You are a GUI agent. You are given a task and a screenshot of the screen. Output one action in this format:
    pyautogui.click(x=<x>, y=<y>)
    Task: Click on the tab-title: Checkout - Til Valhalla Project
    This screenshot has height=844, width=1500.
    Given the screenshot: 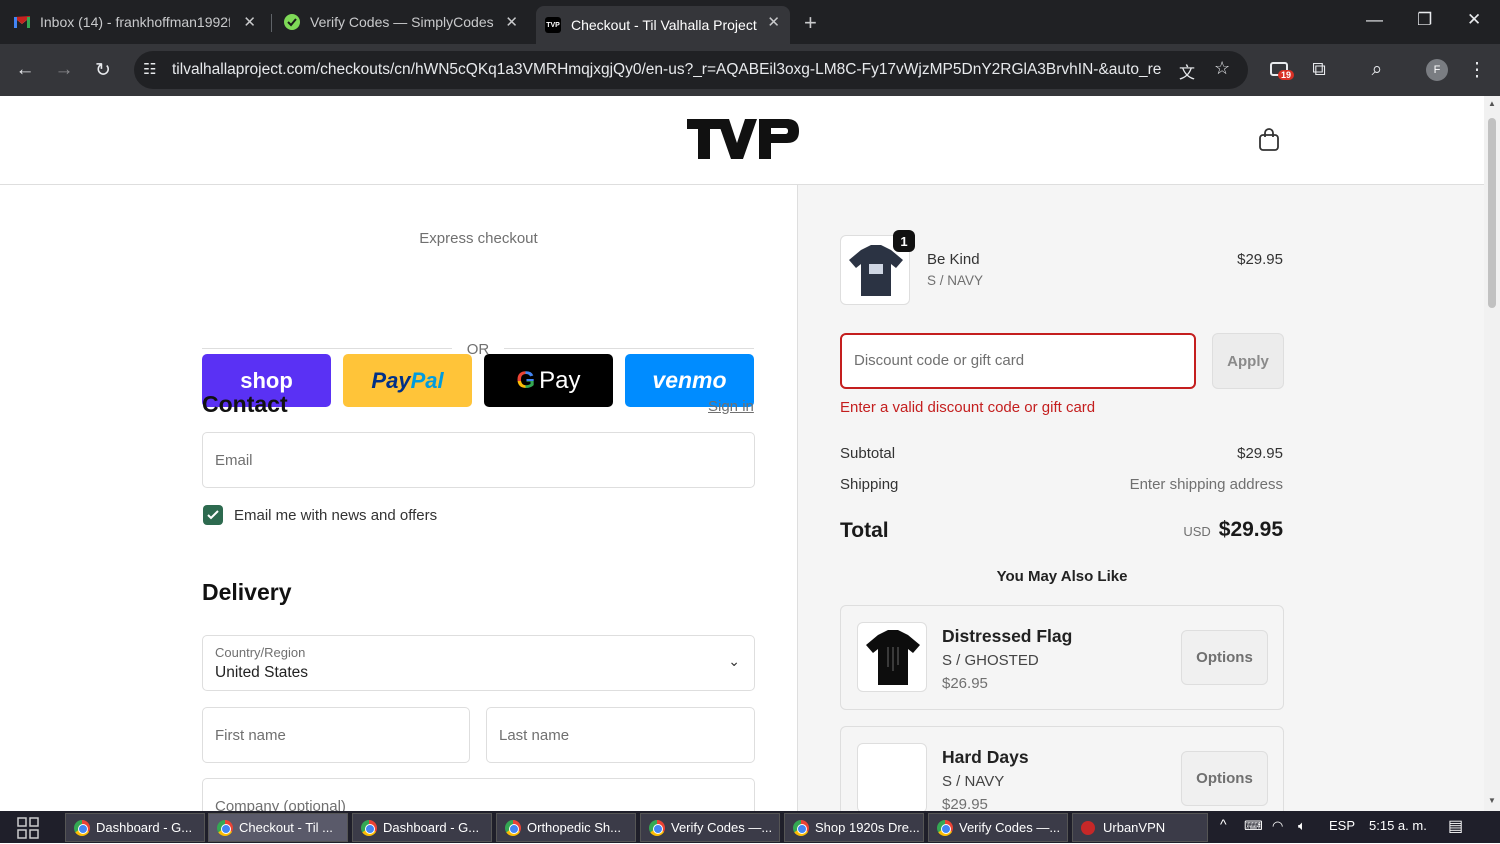 What is the action you would take?
    pyautogui.click(x=664, y=25)
    